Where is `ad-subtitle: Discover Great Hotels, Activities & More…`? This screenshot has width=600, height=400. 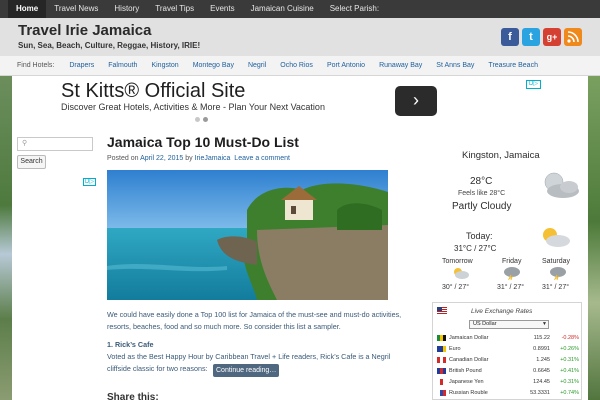
ad-subtitle: Discover Great Hotels, Activities & More… is located at coordinates (193, 107).